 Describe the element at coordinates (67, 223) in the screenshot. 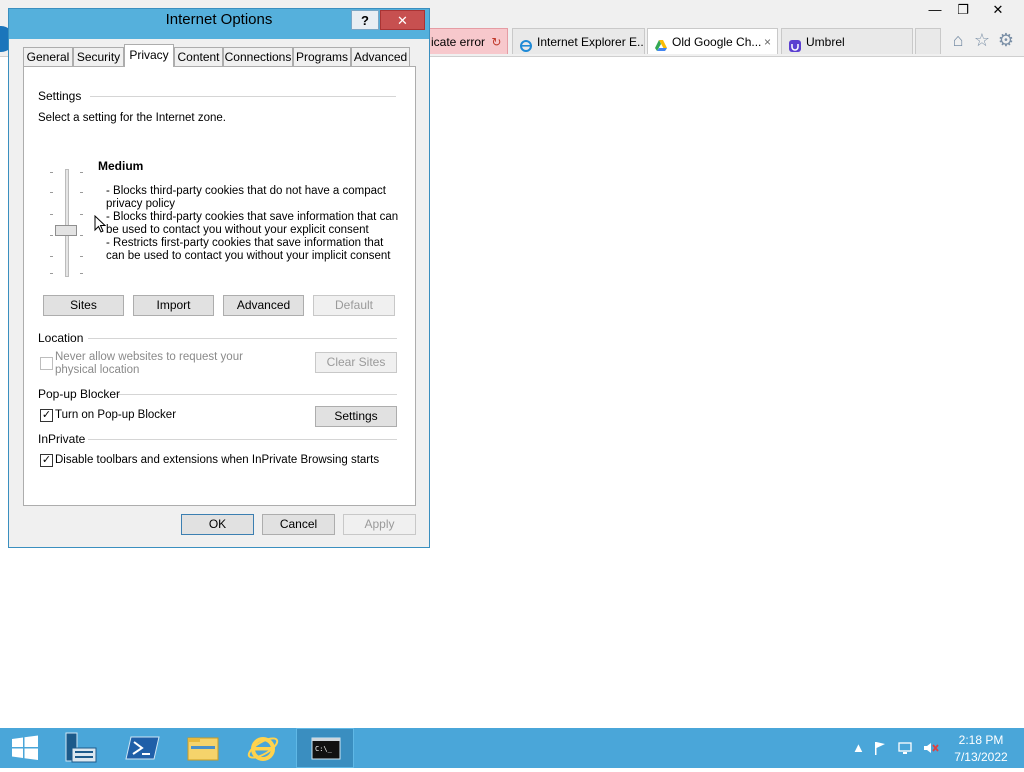

I see `privacy-level-slider-track` at that location.